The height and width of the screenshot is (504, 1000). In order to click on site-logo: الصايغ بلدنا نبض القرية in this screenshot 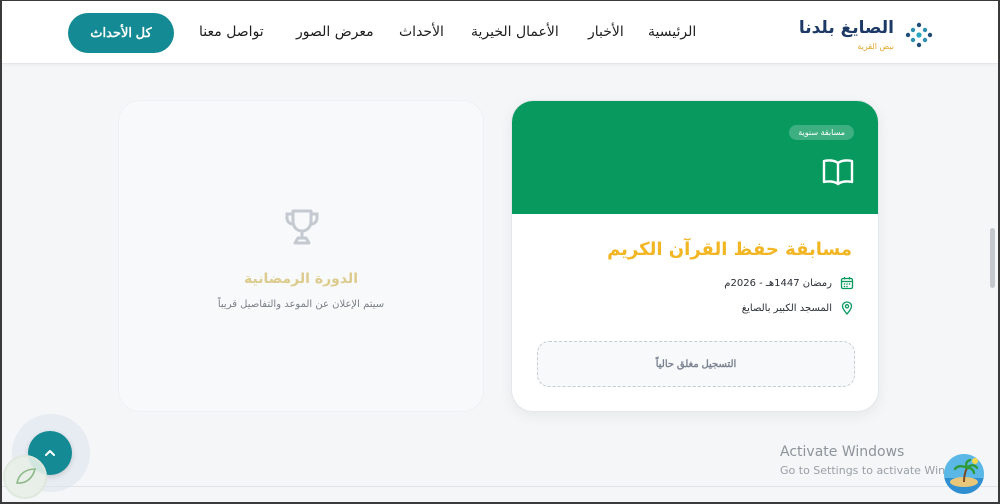, I will do `click(866, 34)`.